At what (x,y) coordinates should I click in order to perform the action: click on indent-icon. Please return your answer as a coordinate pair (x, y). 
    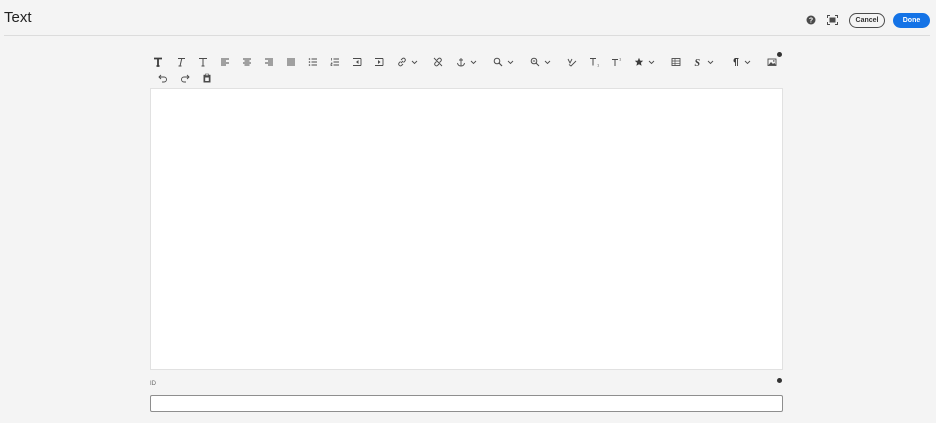
    Looking at the image, I should click on (379, 62).